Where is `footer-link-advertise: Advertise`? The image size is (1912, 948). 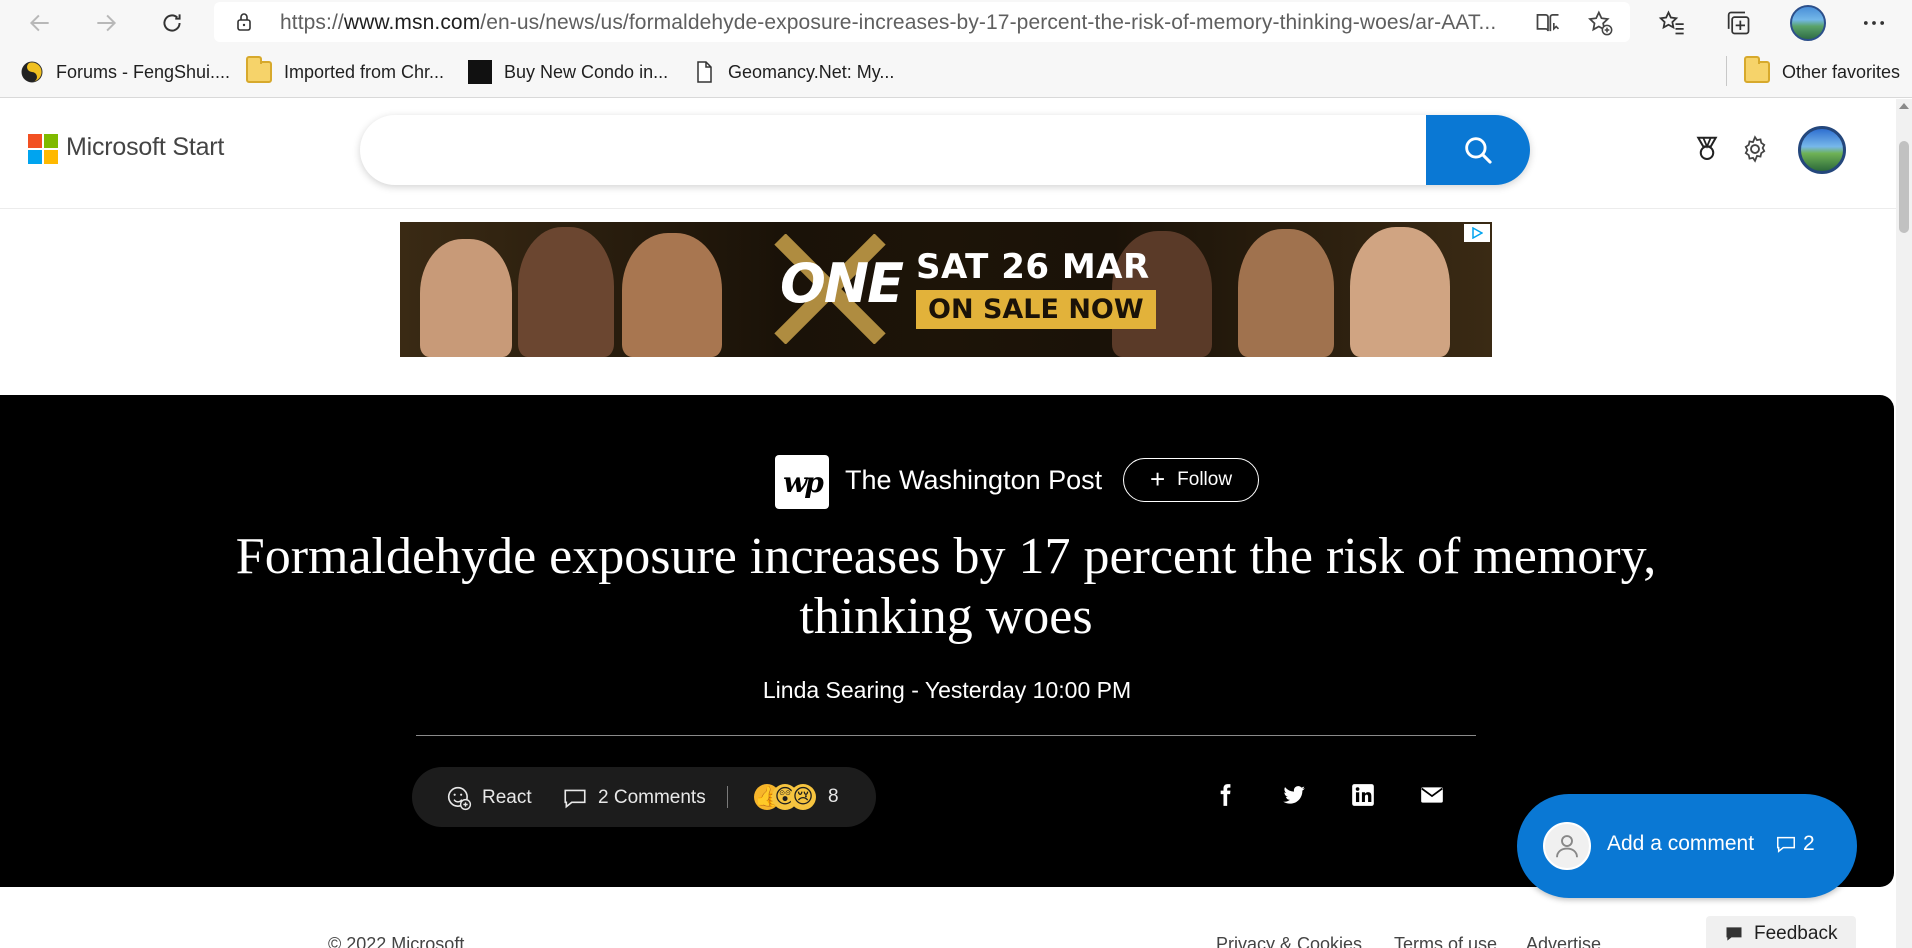 footer-link-advertise: Advertise is located at coordinates (1563, 941).